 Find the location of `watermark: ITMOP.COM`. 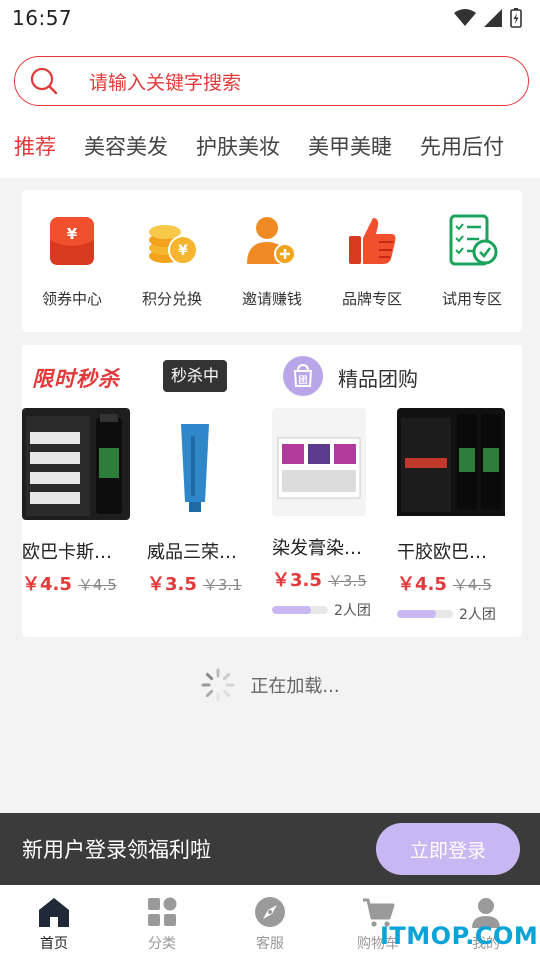

watermark: ITMOP.COM is located at coordinates (459, 936).